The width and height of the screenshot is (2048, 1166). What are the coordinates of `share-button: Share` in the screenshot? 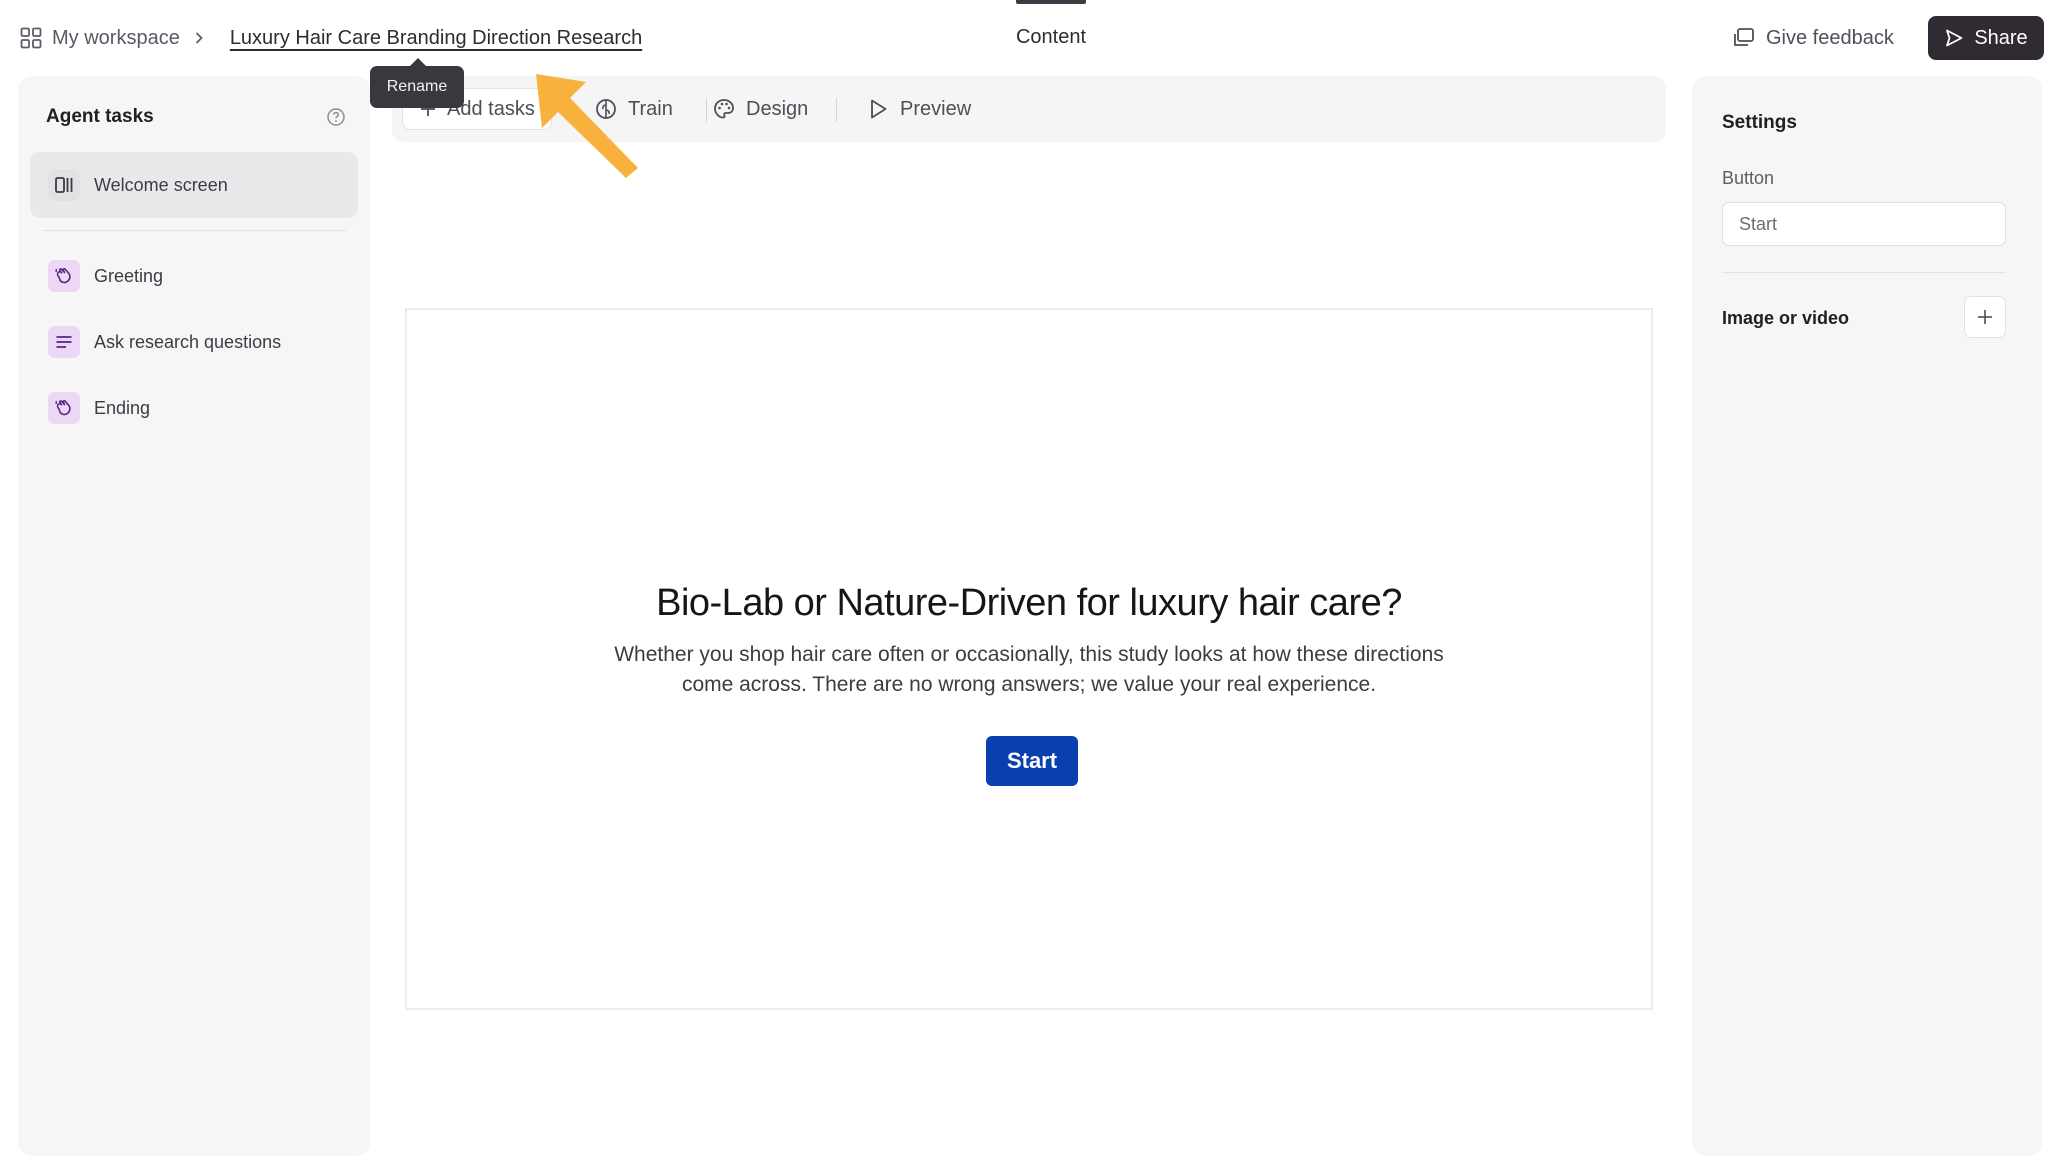 It's located at (1986, 38).